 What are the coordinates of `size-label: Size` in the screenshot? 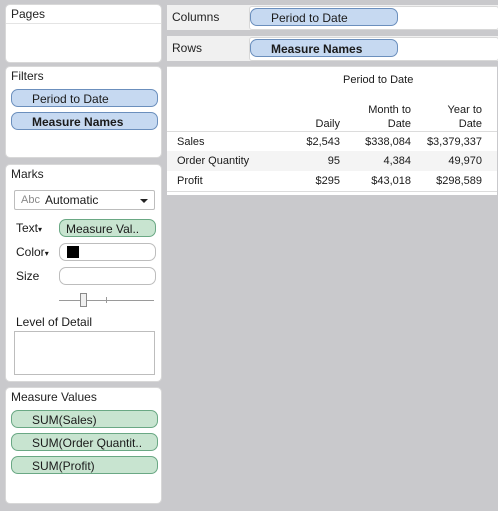 It's located at (27, 276).